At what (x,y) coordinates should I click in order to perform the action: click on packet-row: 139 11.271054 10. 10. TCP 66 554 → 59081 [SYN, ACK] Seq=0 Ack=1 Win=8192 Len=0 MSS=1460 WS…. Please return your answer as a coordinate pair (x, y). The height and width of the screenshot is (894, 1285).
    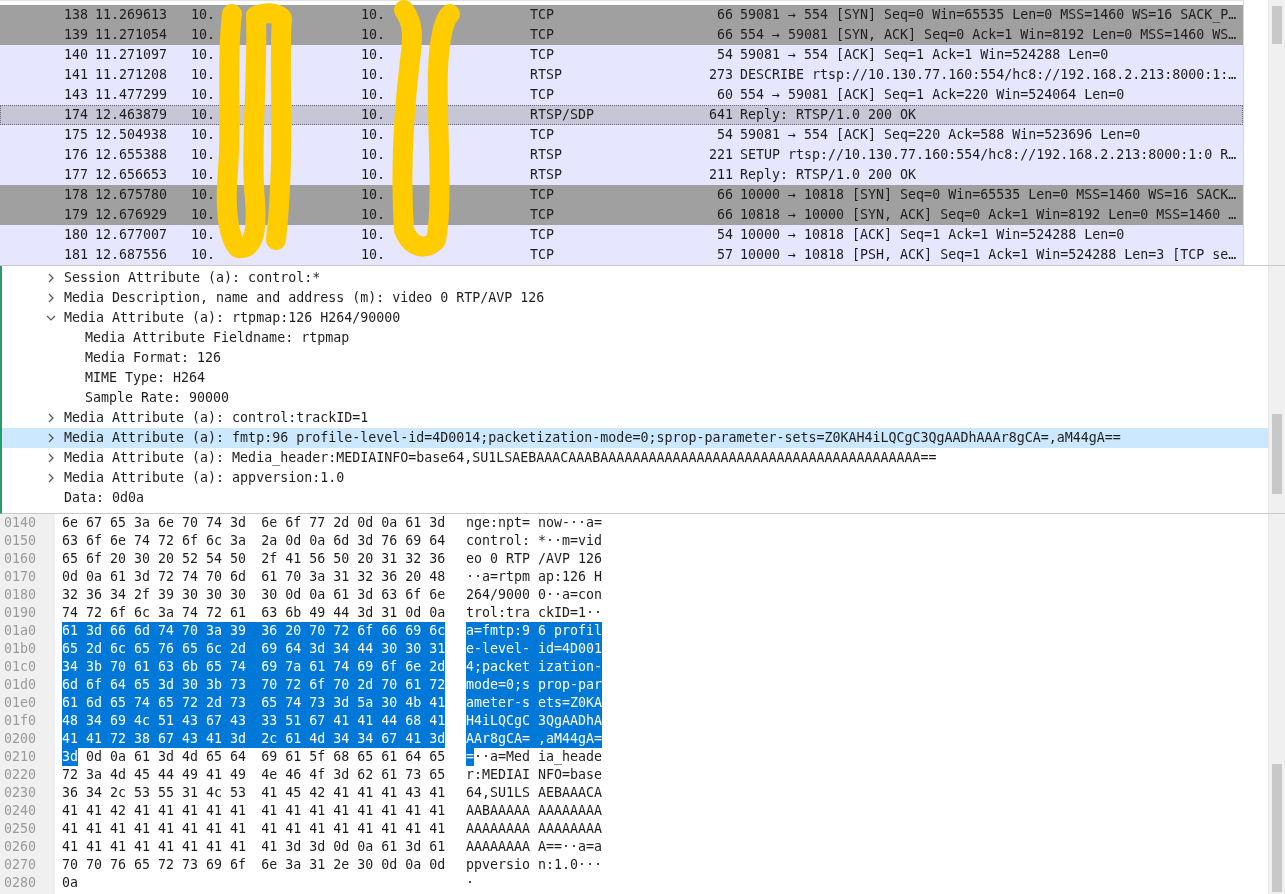
    Looking at the image, I should click on (622, 35).